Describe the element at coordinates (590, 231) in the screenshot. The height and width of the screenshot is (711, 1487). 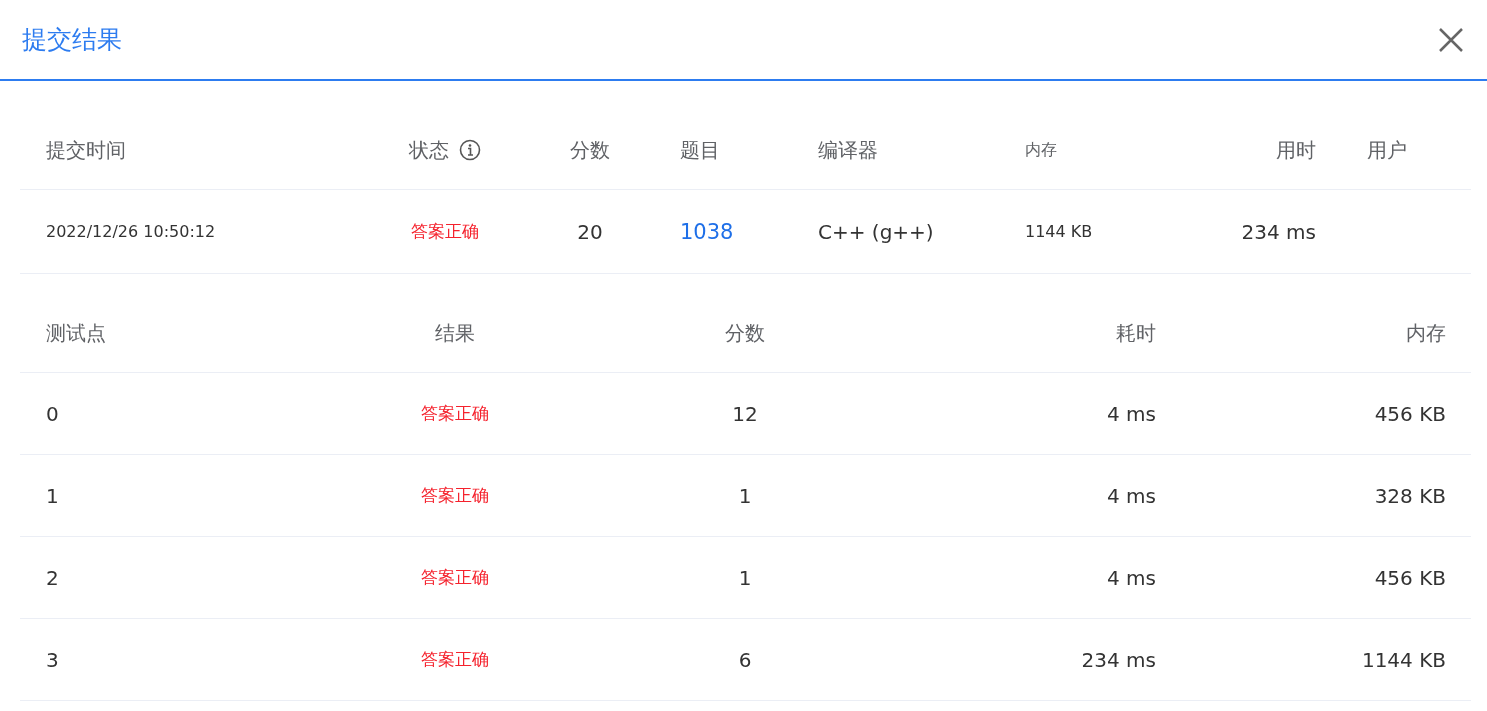
I see `table-cell: 20` at that location.